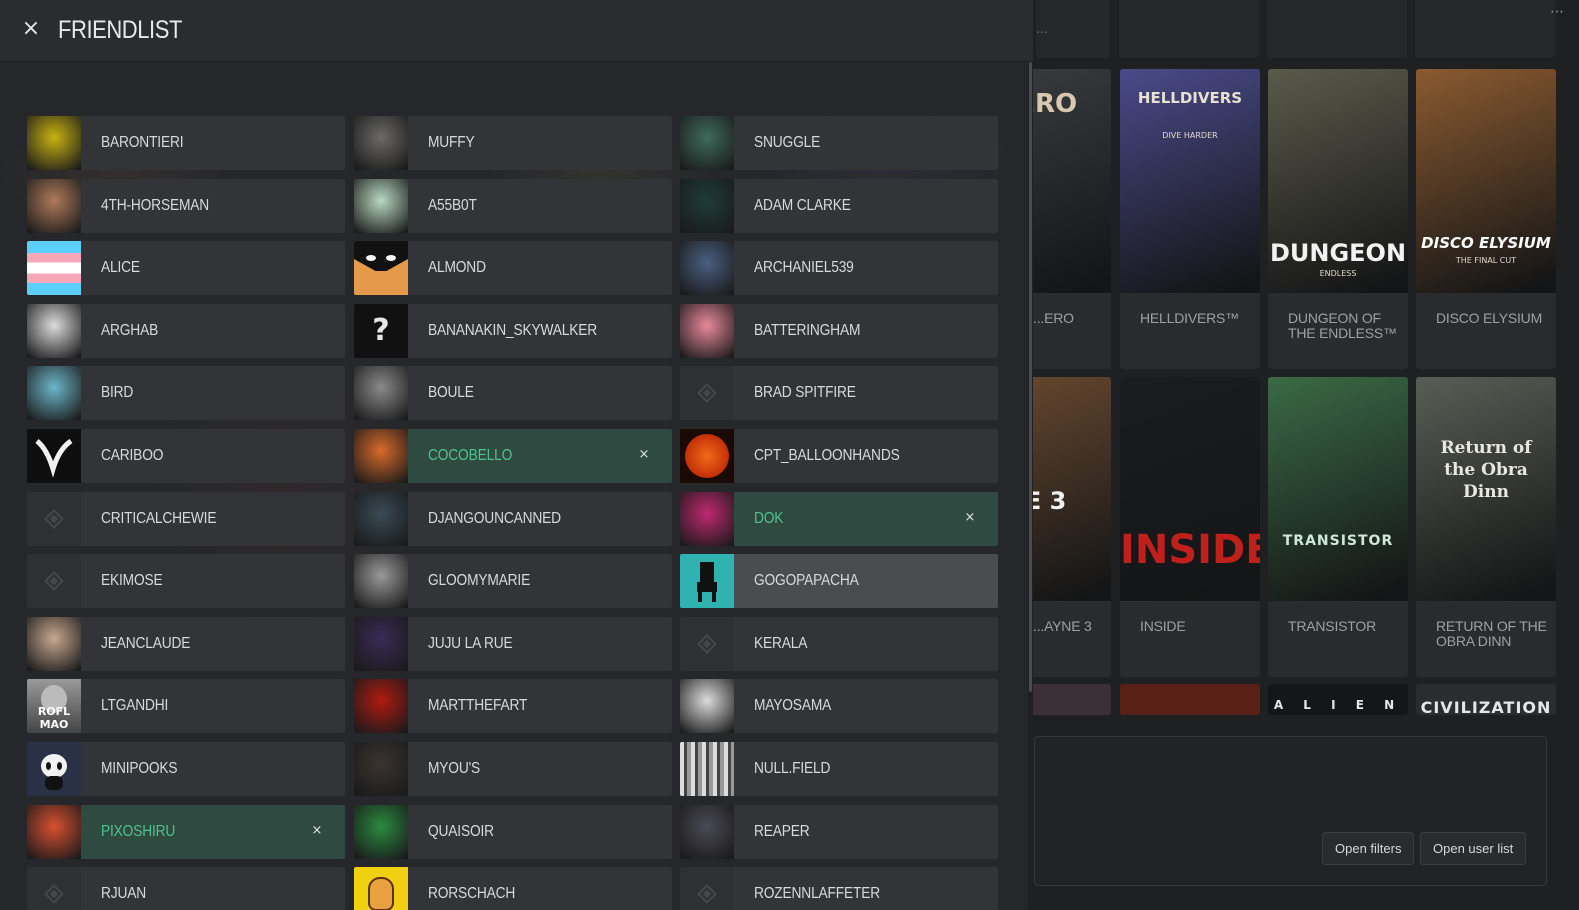 This screenshot has width=1579, height=910. What do you see at coordinates (186, 769) in the screenshot?
I see `friend-item: MINIPOOKS` at bounding box center [186, 769].